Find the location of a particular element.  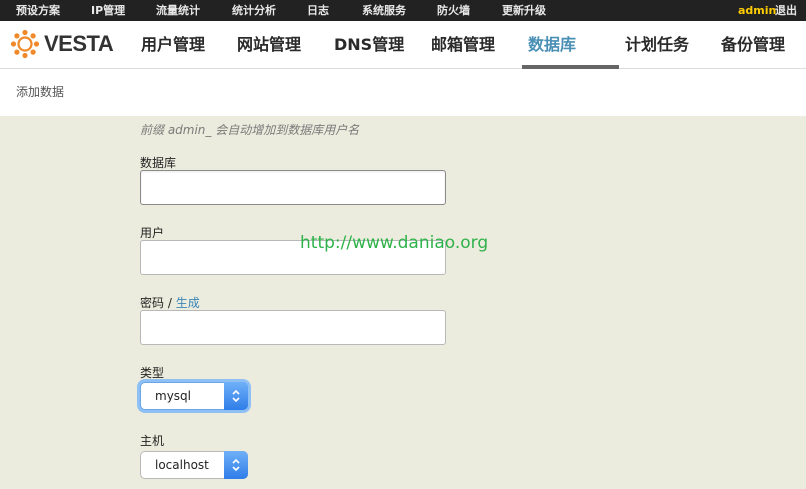

topbar-item-presets: 预设方案 is located at coordinates (38, 10).